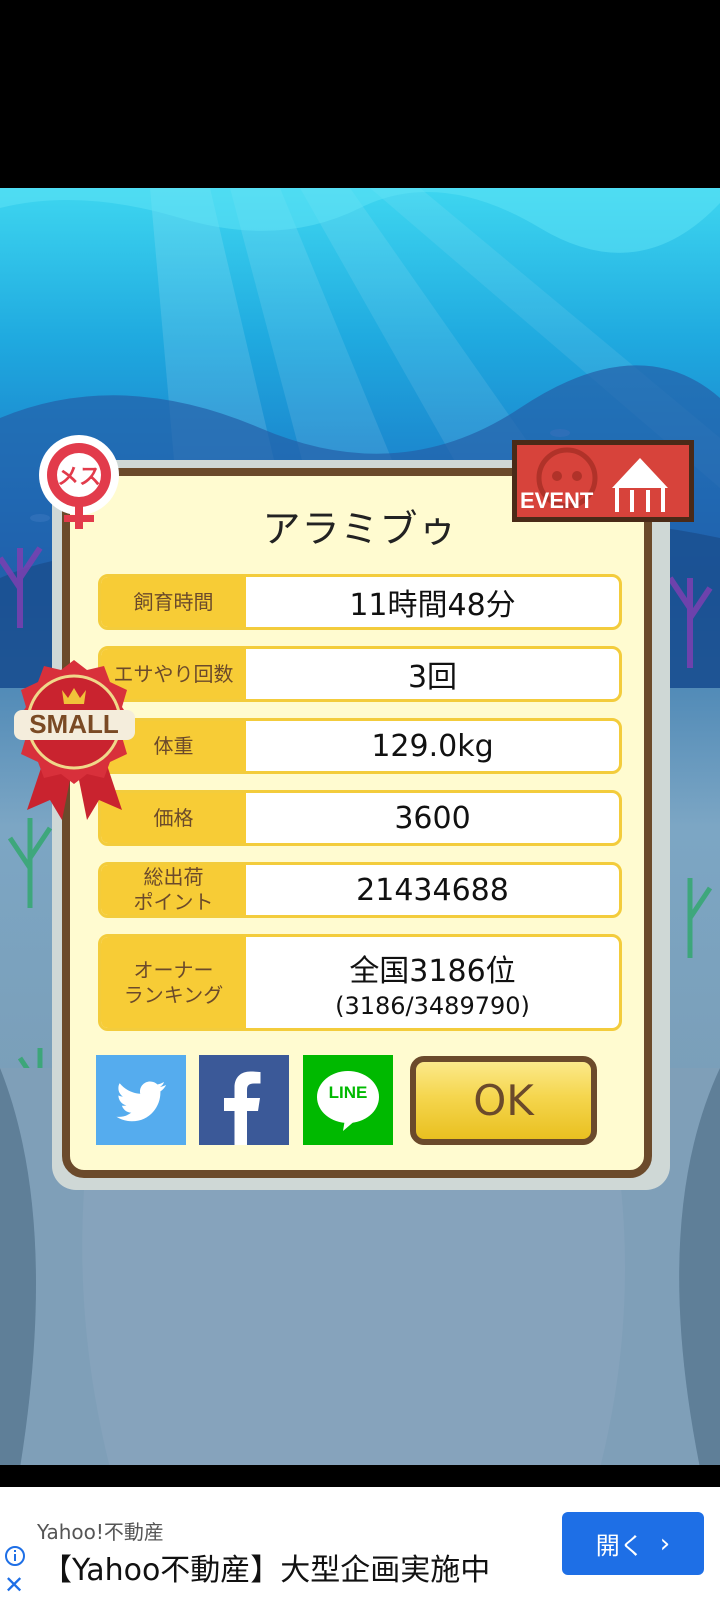 The image size is (720, 1600). Describe the element at coordinates (603, 481) in the screenshot. I see `event-badge: EVENT` at that location.